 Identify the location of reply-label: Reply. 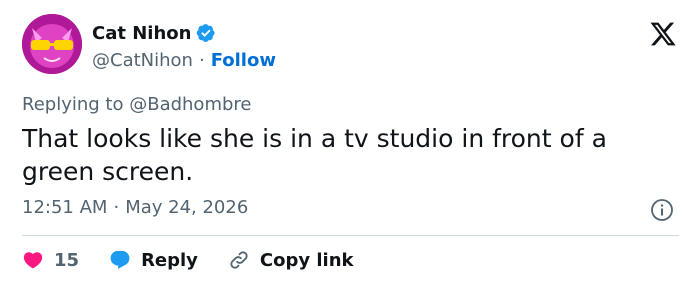
(169, 260).